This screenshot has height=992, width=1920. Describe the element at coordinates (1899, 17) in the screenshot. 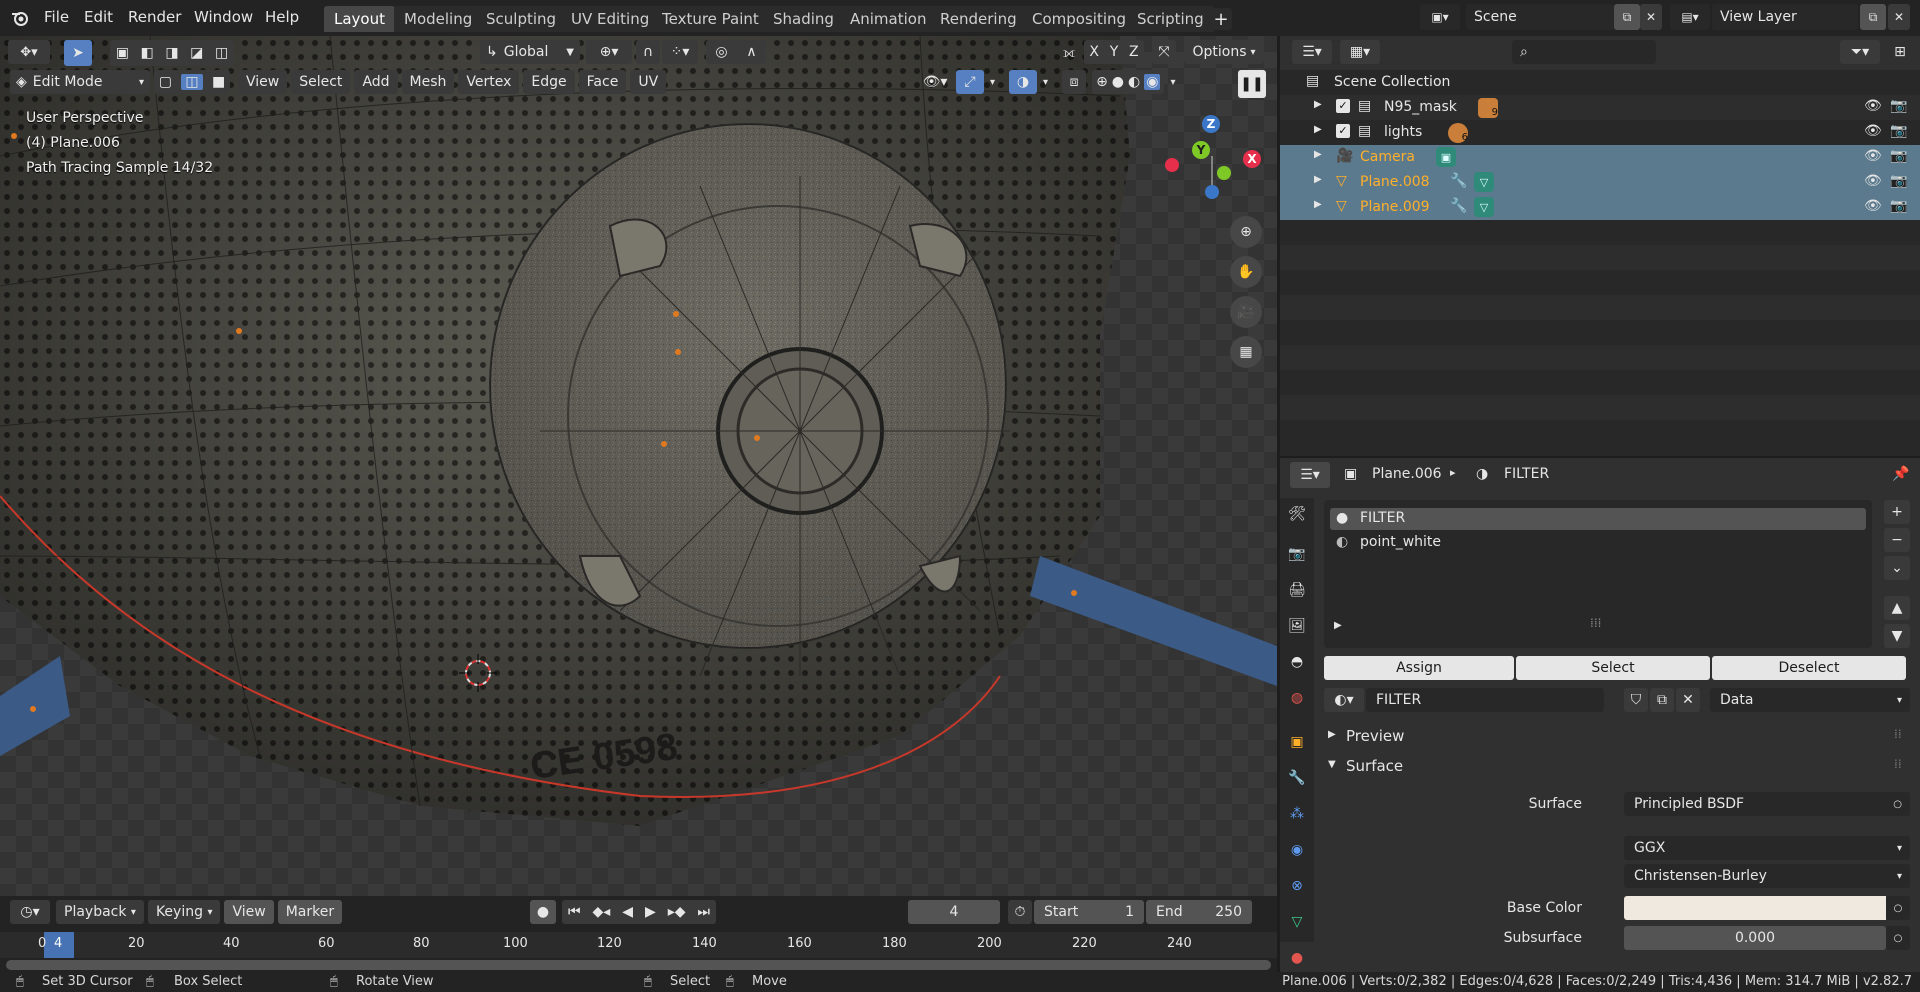

I see `view-layer-close-icon: ✕` at that location.